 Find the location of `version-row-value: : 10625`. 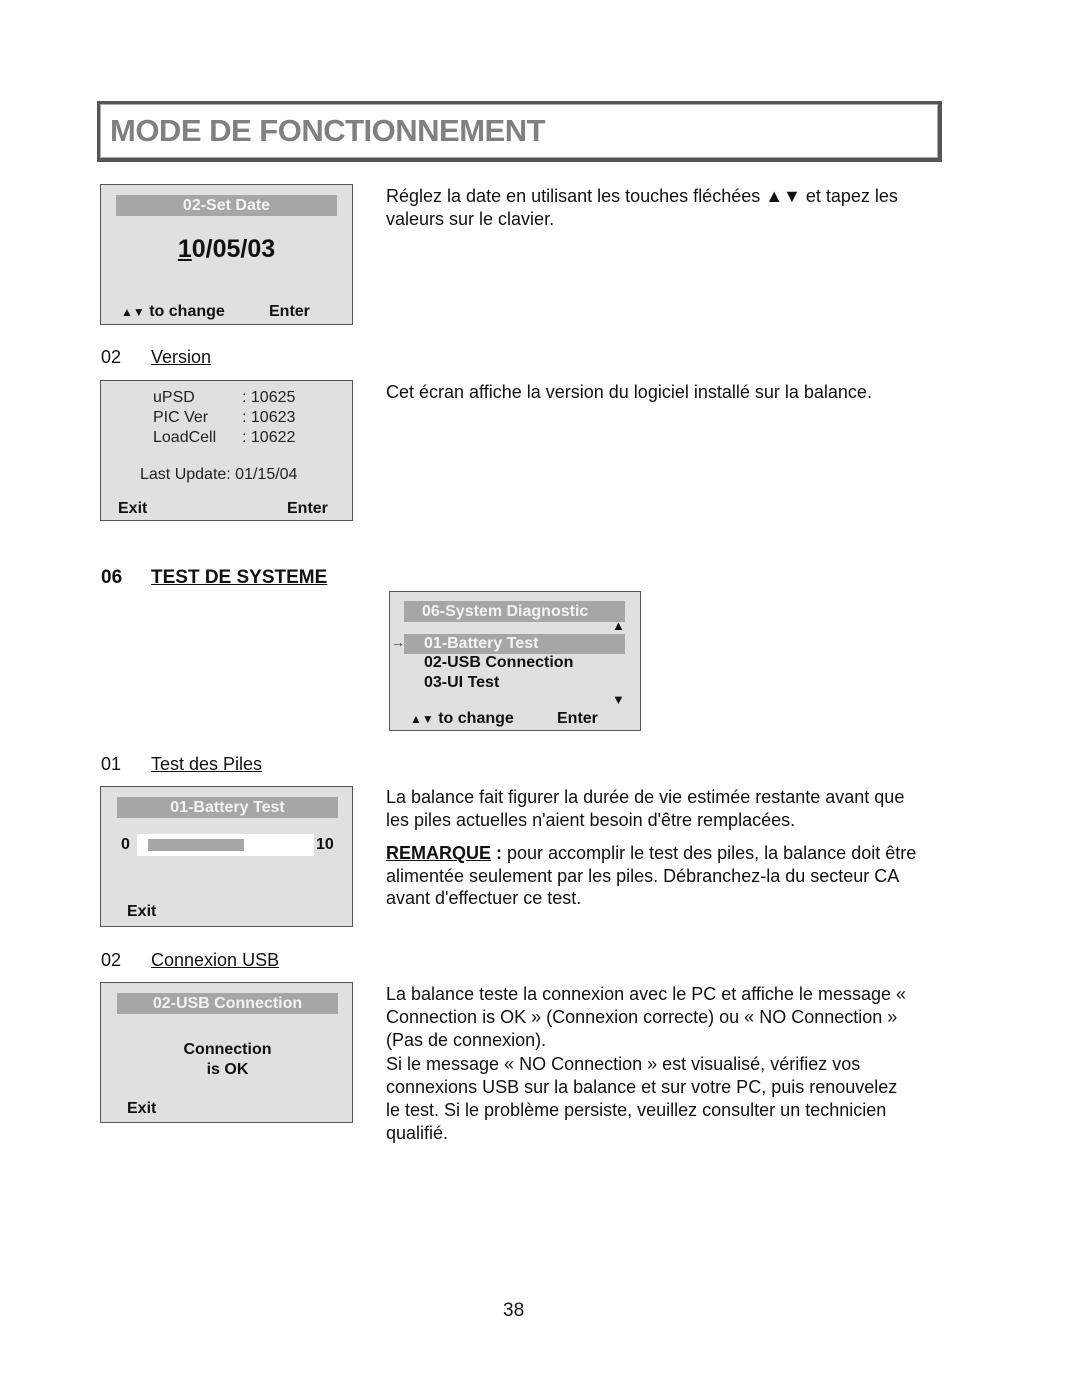

version-row-value: : 10625 is located at coordinates (269, 397).